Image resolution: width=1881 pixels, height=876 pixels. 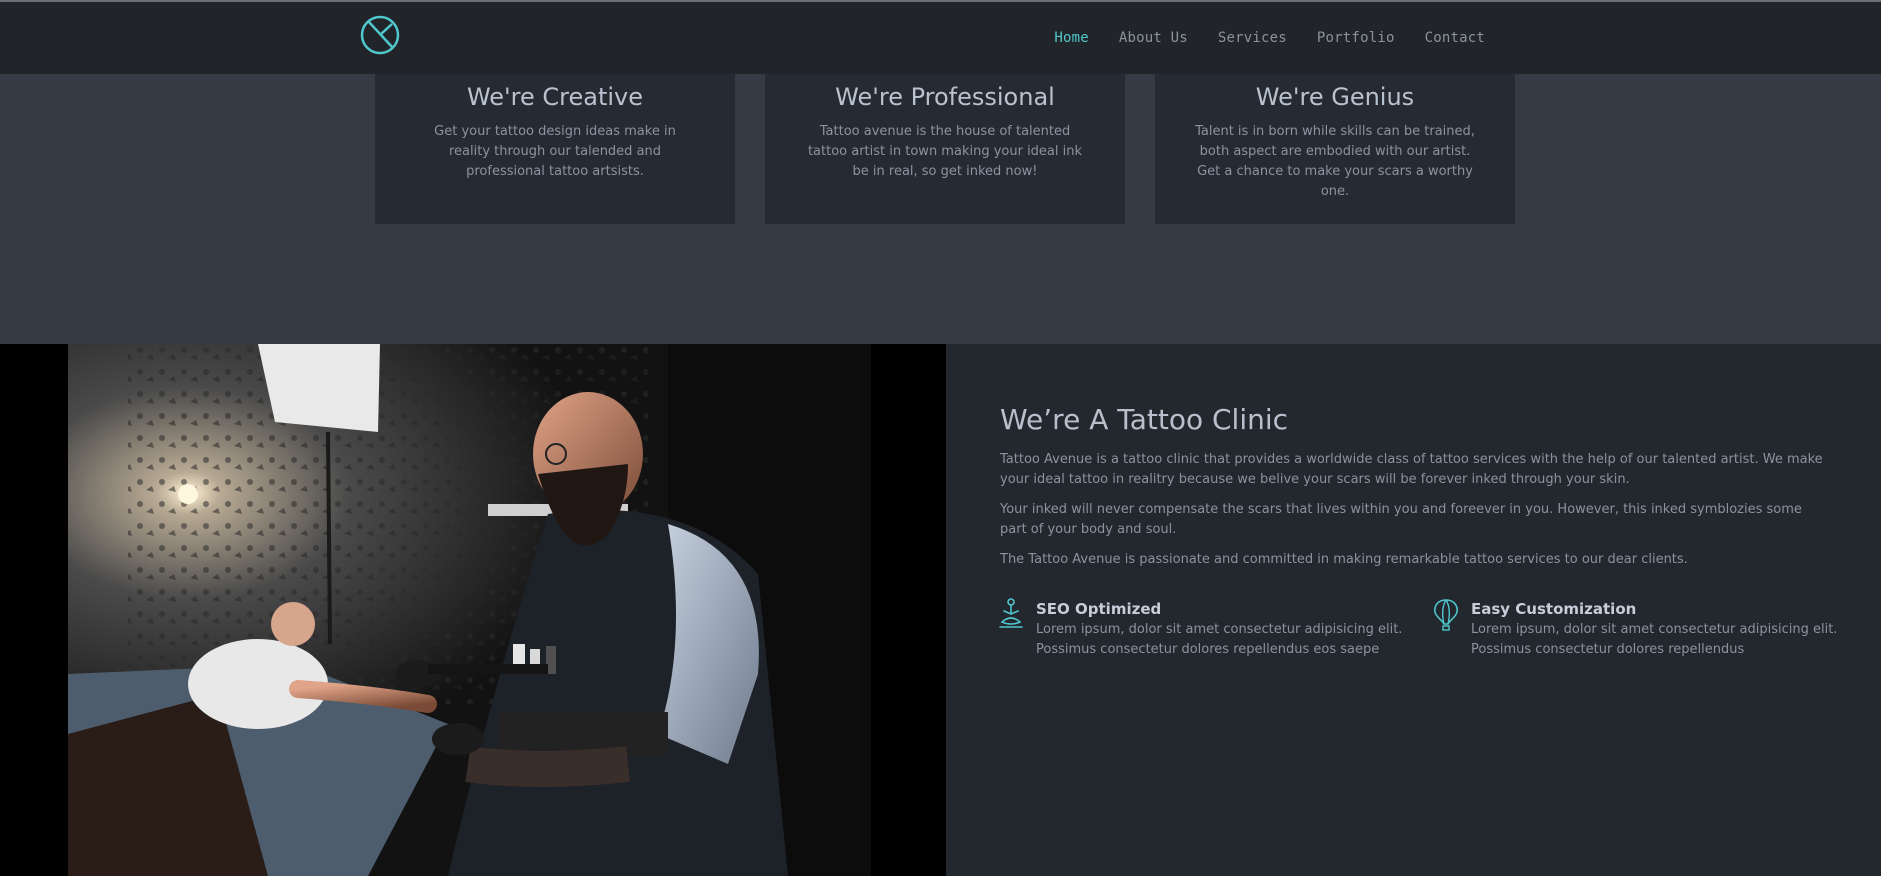 I want to click on nav-home: Home, so click(x=1071, y=38).